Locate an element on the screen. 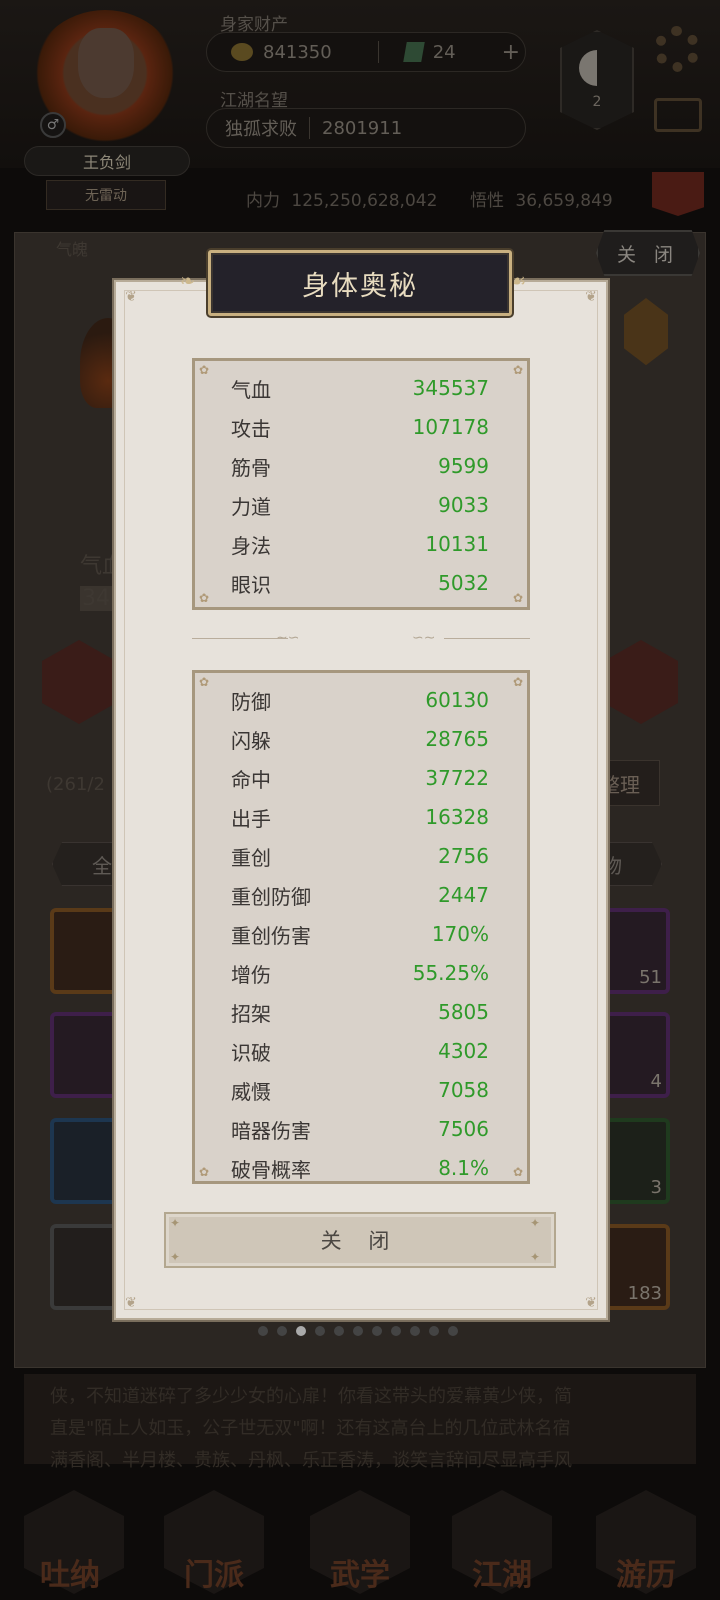 The image size is (720, 1600). currency-bar: 841350 24 + is located at coordinates (366, 52).